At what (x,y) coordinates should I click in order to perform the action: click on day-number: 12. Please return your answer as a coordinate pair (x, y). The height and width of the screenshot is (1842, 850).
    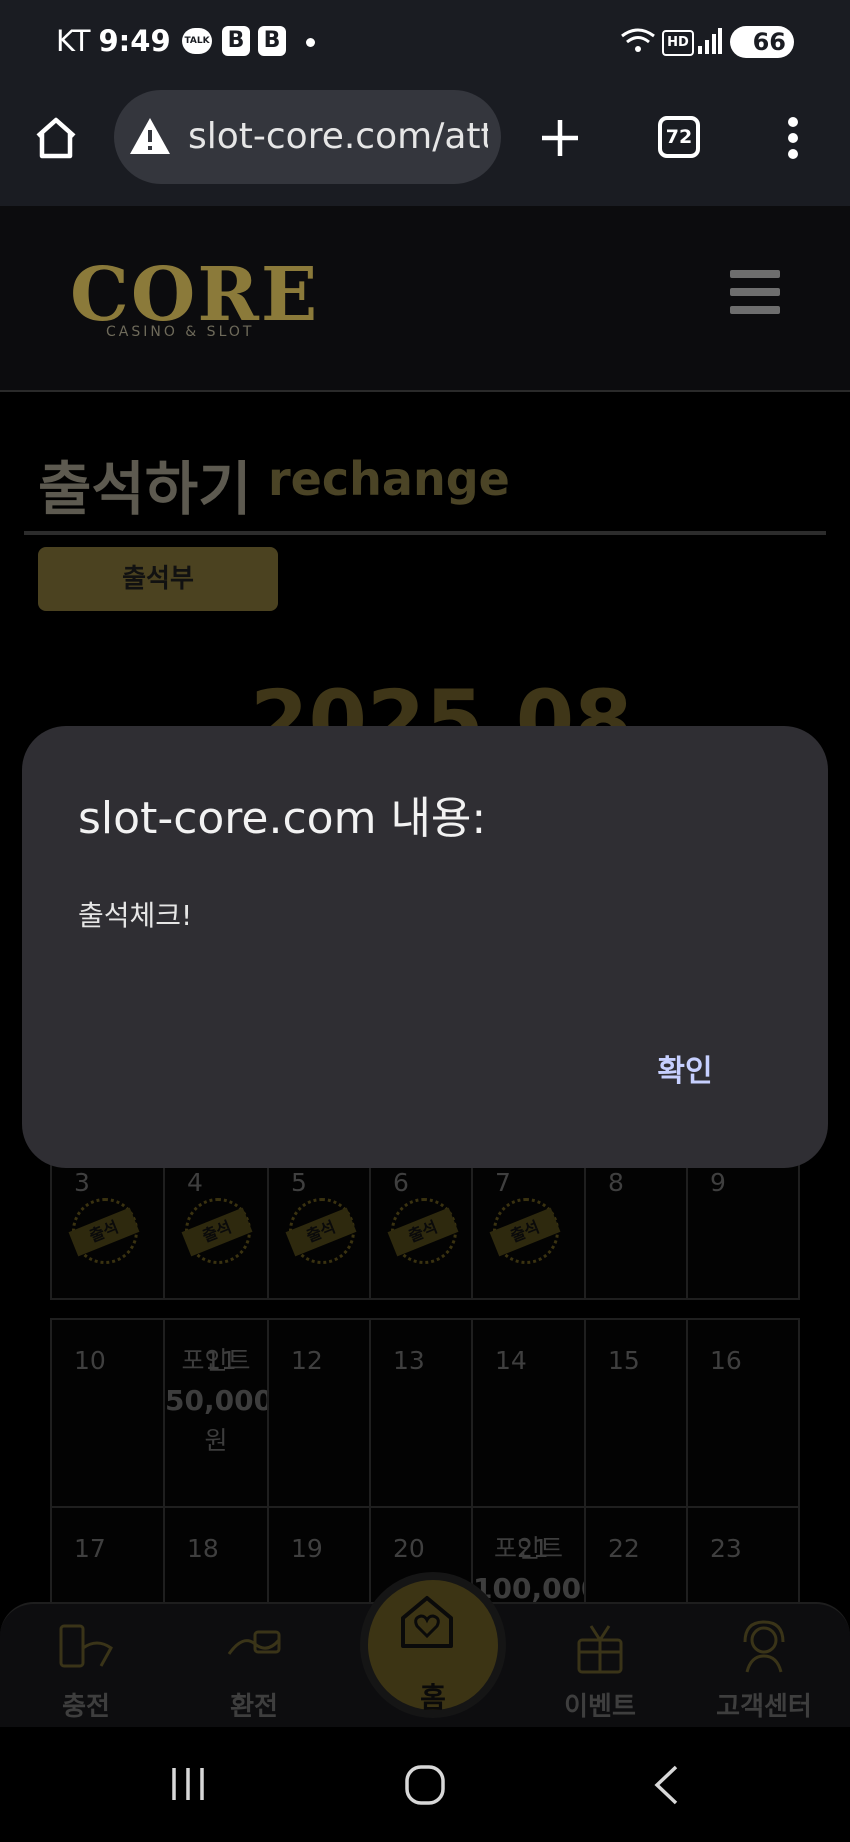
    Looking at the image, I should click on (307, 1360).